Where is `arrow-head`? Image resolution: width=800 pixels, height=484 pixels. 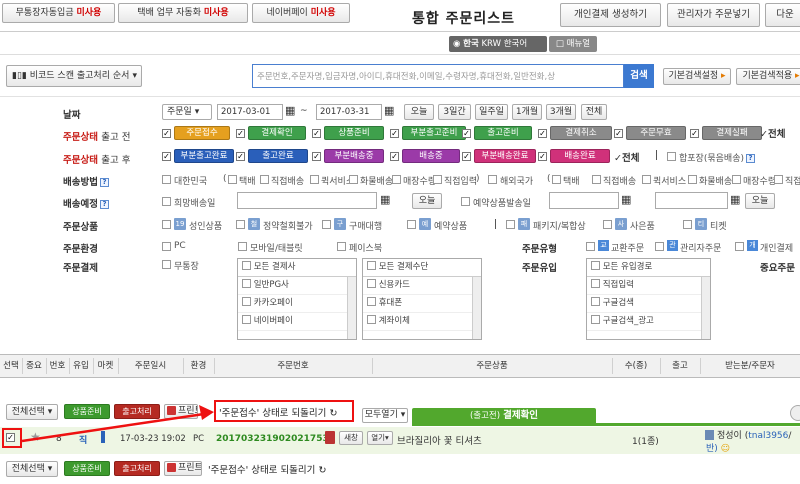 arrow-head is located at coordinates (206, 412).